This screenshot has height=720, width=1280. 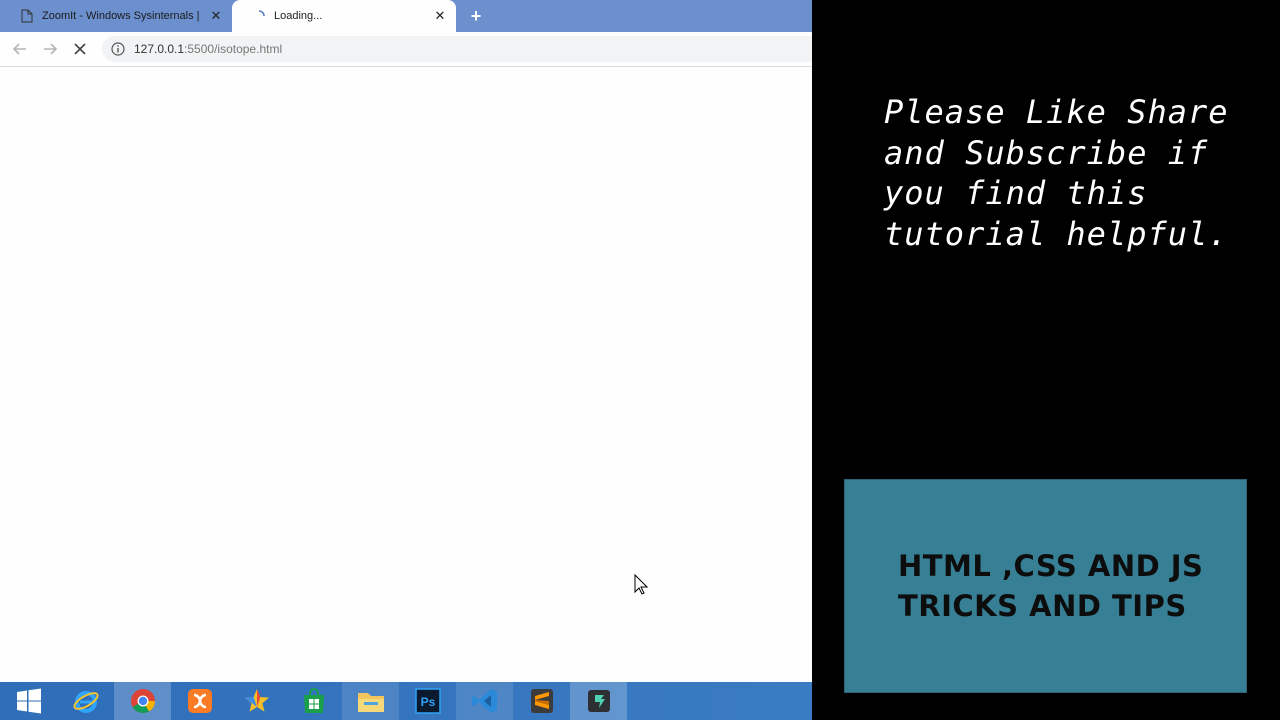 What do you see at coordinates (370, 701) in the screenshot?
I see `file-explorer-icon` at bounding box center [370, 701].